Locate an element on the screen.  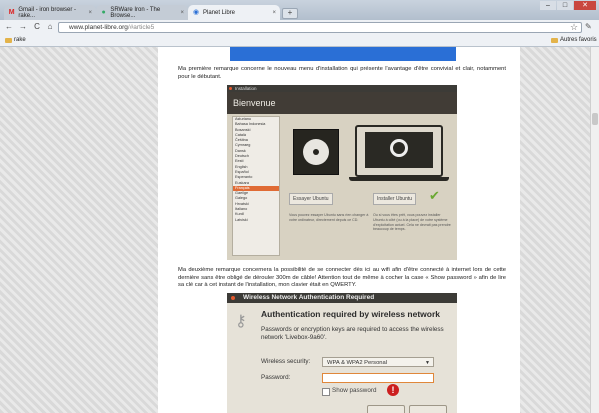
maximize-button: □ is located at coordinates (565, 5).